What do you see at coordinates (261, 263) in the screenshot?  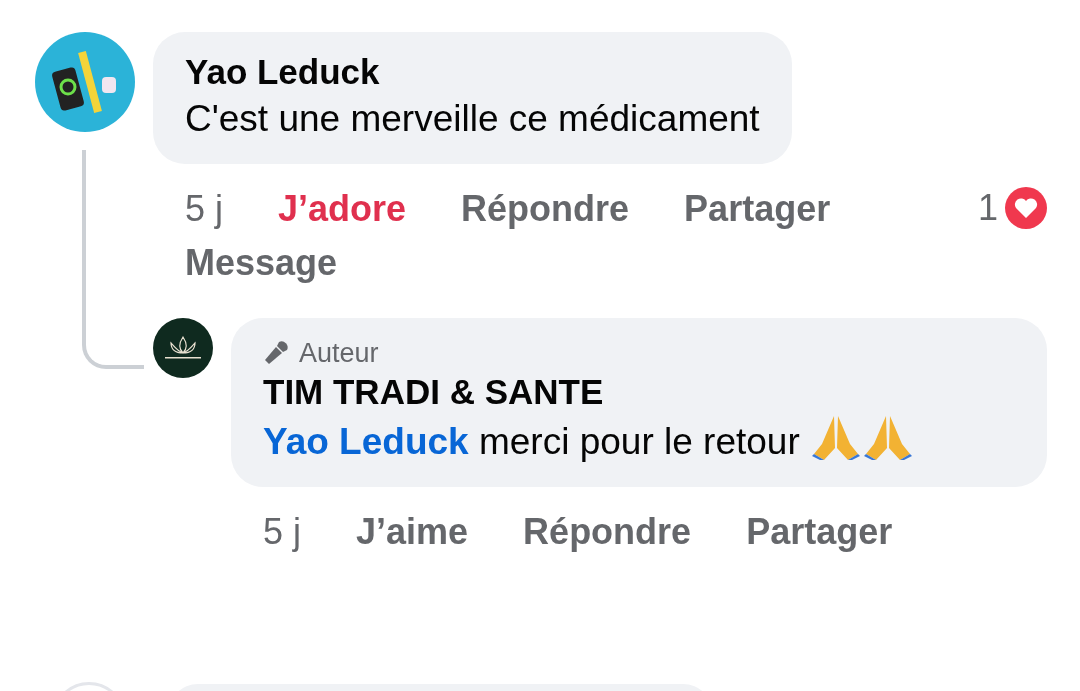 I see `action-link: Message` at bounding box center [261, 263].